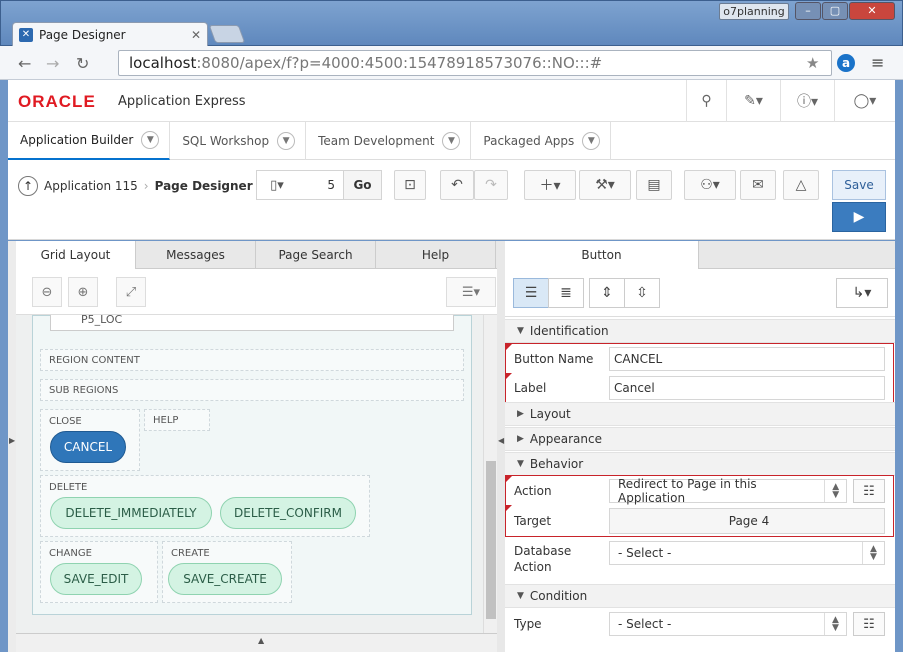 The height and width of the screenshot is (652, 903). What do you see at coordinates (196, 255) in the screenshot?
I see `tab-messages: Messages` at bounding box center [196, 255].